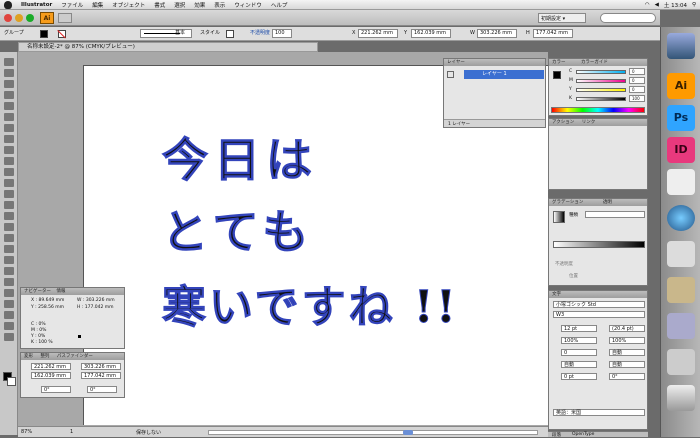 This screenshot has width=700, height=438. I want to click on shear-field: 0°, so click(102, 389).